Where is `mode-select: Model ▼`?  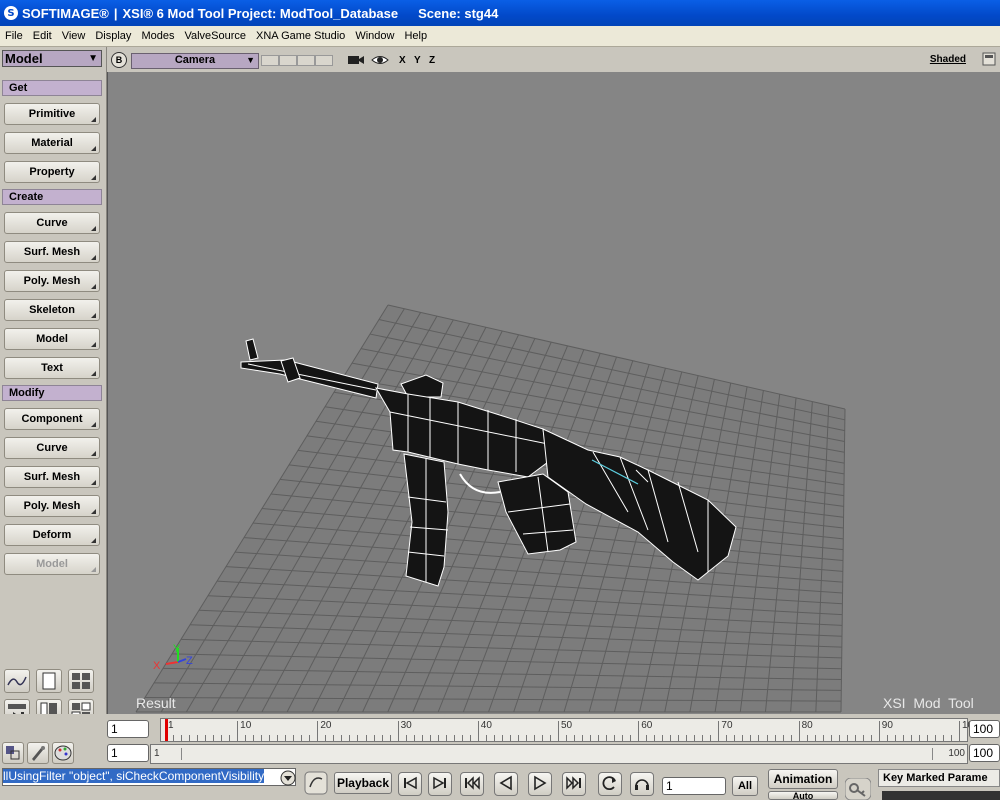 mode-select: Model ▼ is located at coordinates (52, 58).